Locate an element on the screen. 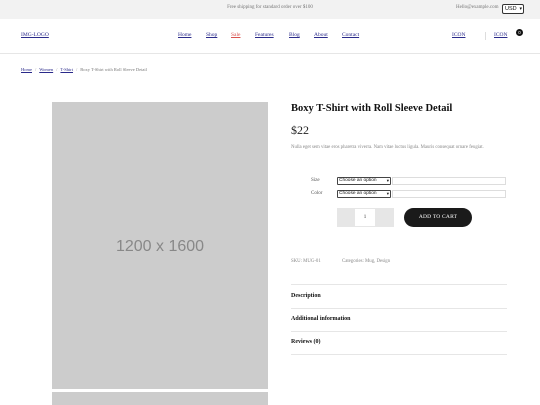 The width and height of the screenshot is (540, 405). product-categories: Categories: Mug, Design is located at coordinates (366, 261).